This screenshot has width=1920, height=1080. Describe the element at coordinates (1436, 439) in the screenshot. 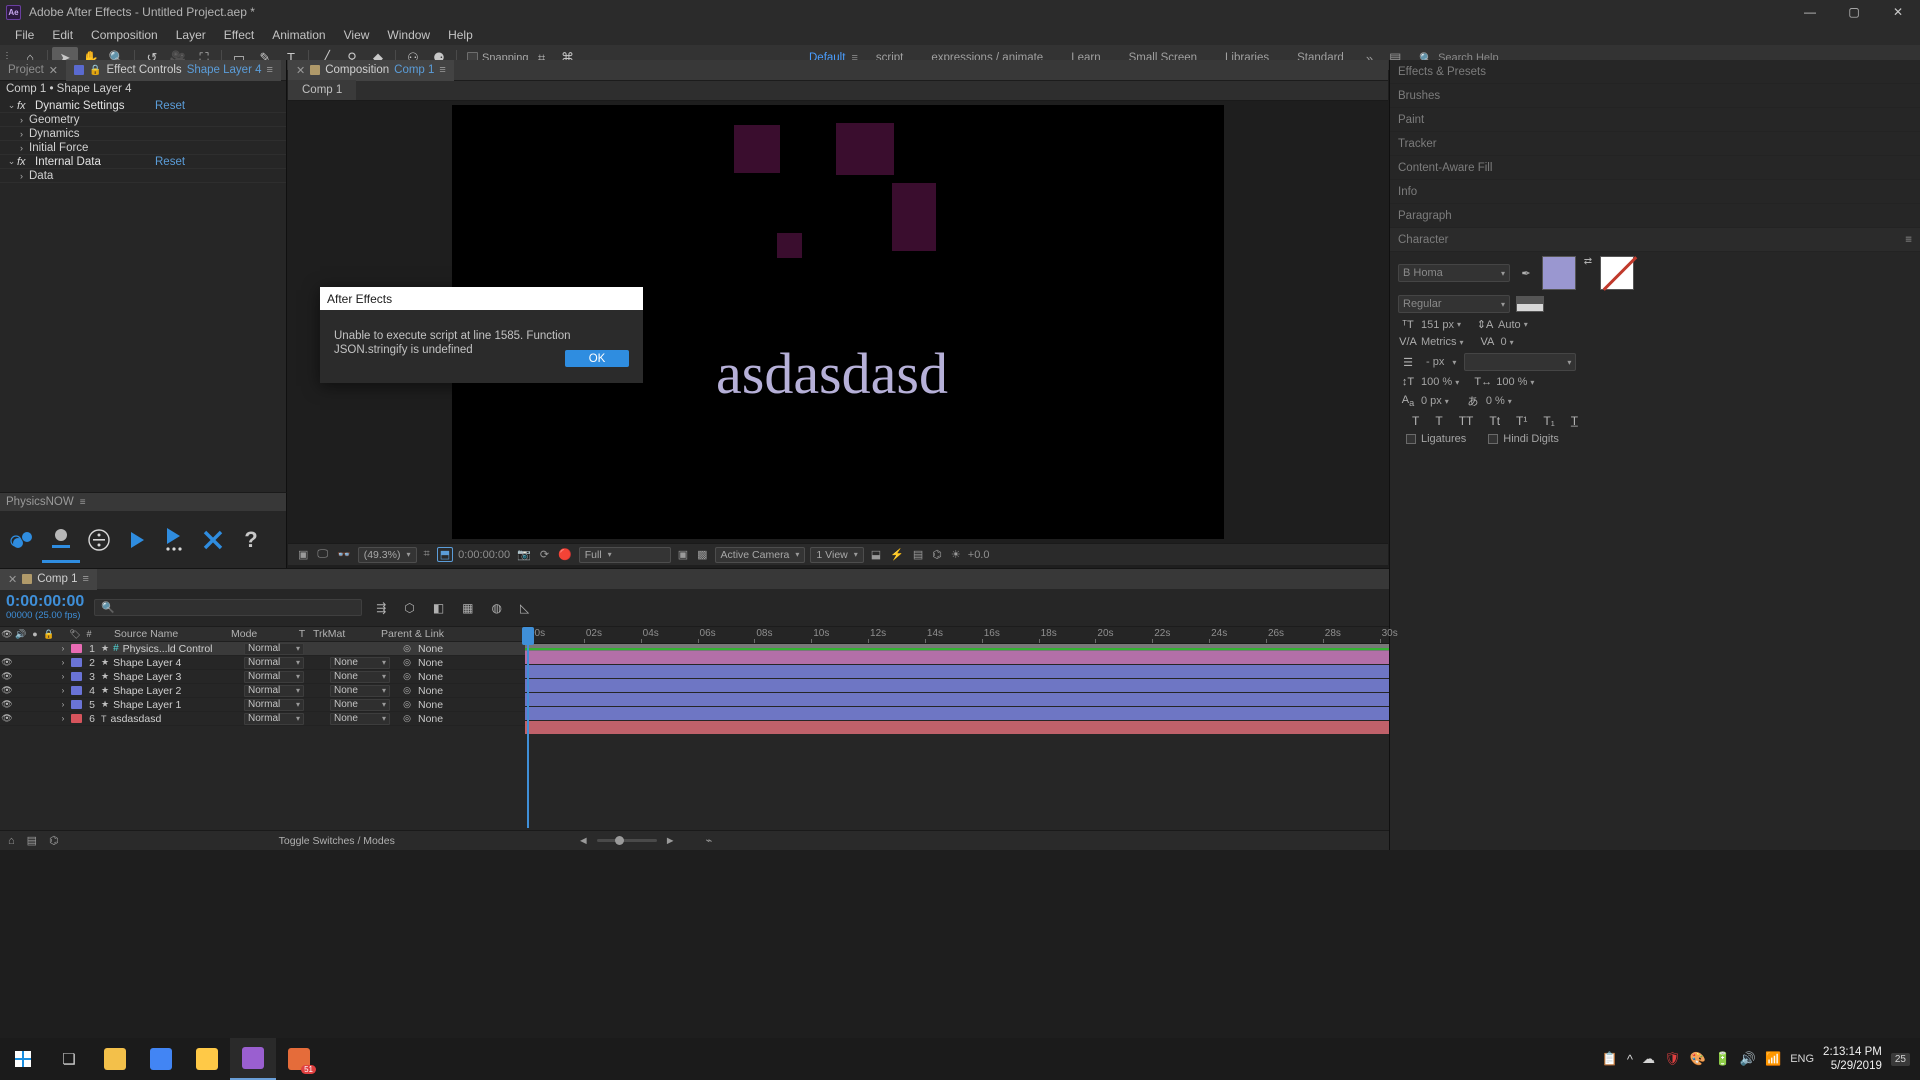

I see `ligatures-toggle: Ligatures` at that location.